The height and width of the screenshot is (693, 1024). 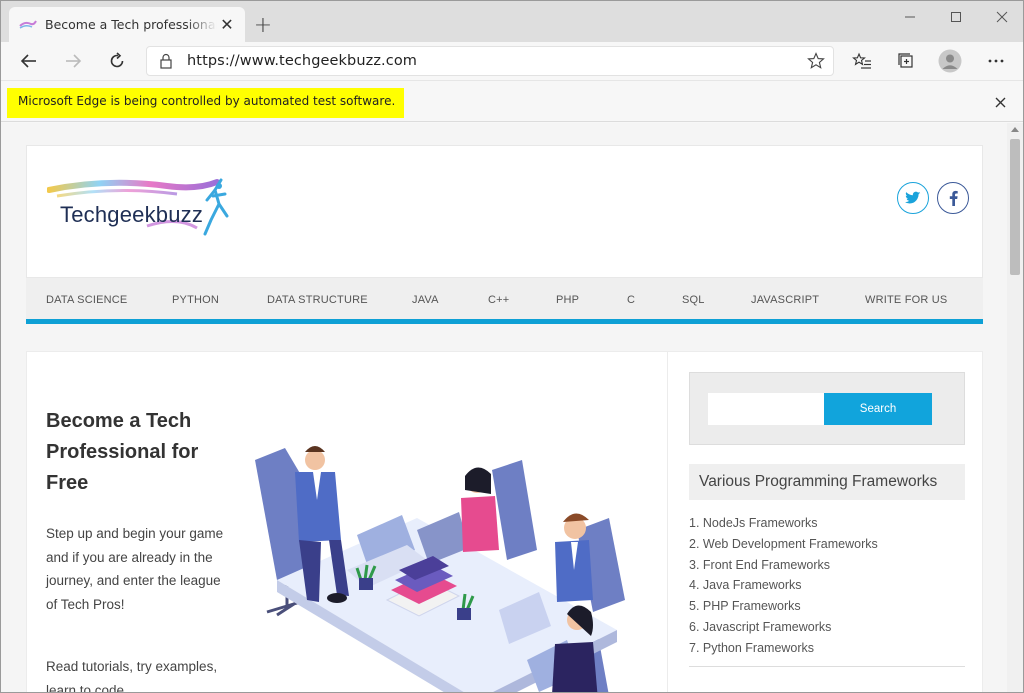 I want to click on nav-item-cpp: C++, so click(x=498, y=300).